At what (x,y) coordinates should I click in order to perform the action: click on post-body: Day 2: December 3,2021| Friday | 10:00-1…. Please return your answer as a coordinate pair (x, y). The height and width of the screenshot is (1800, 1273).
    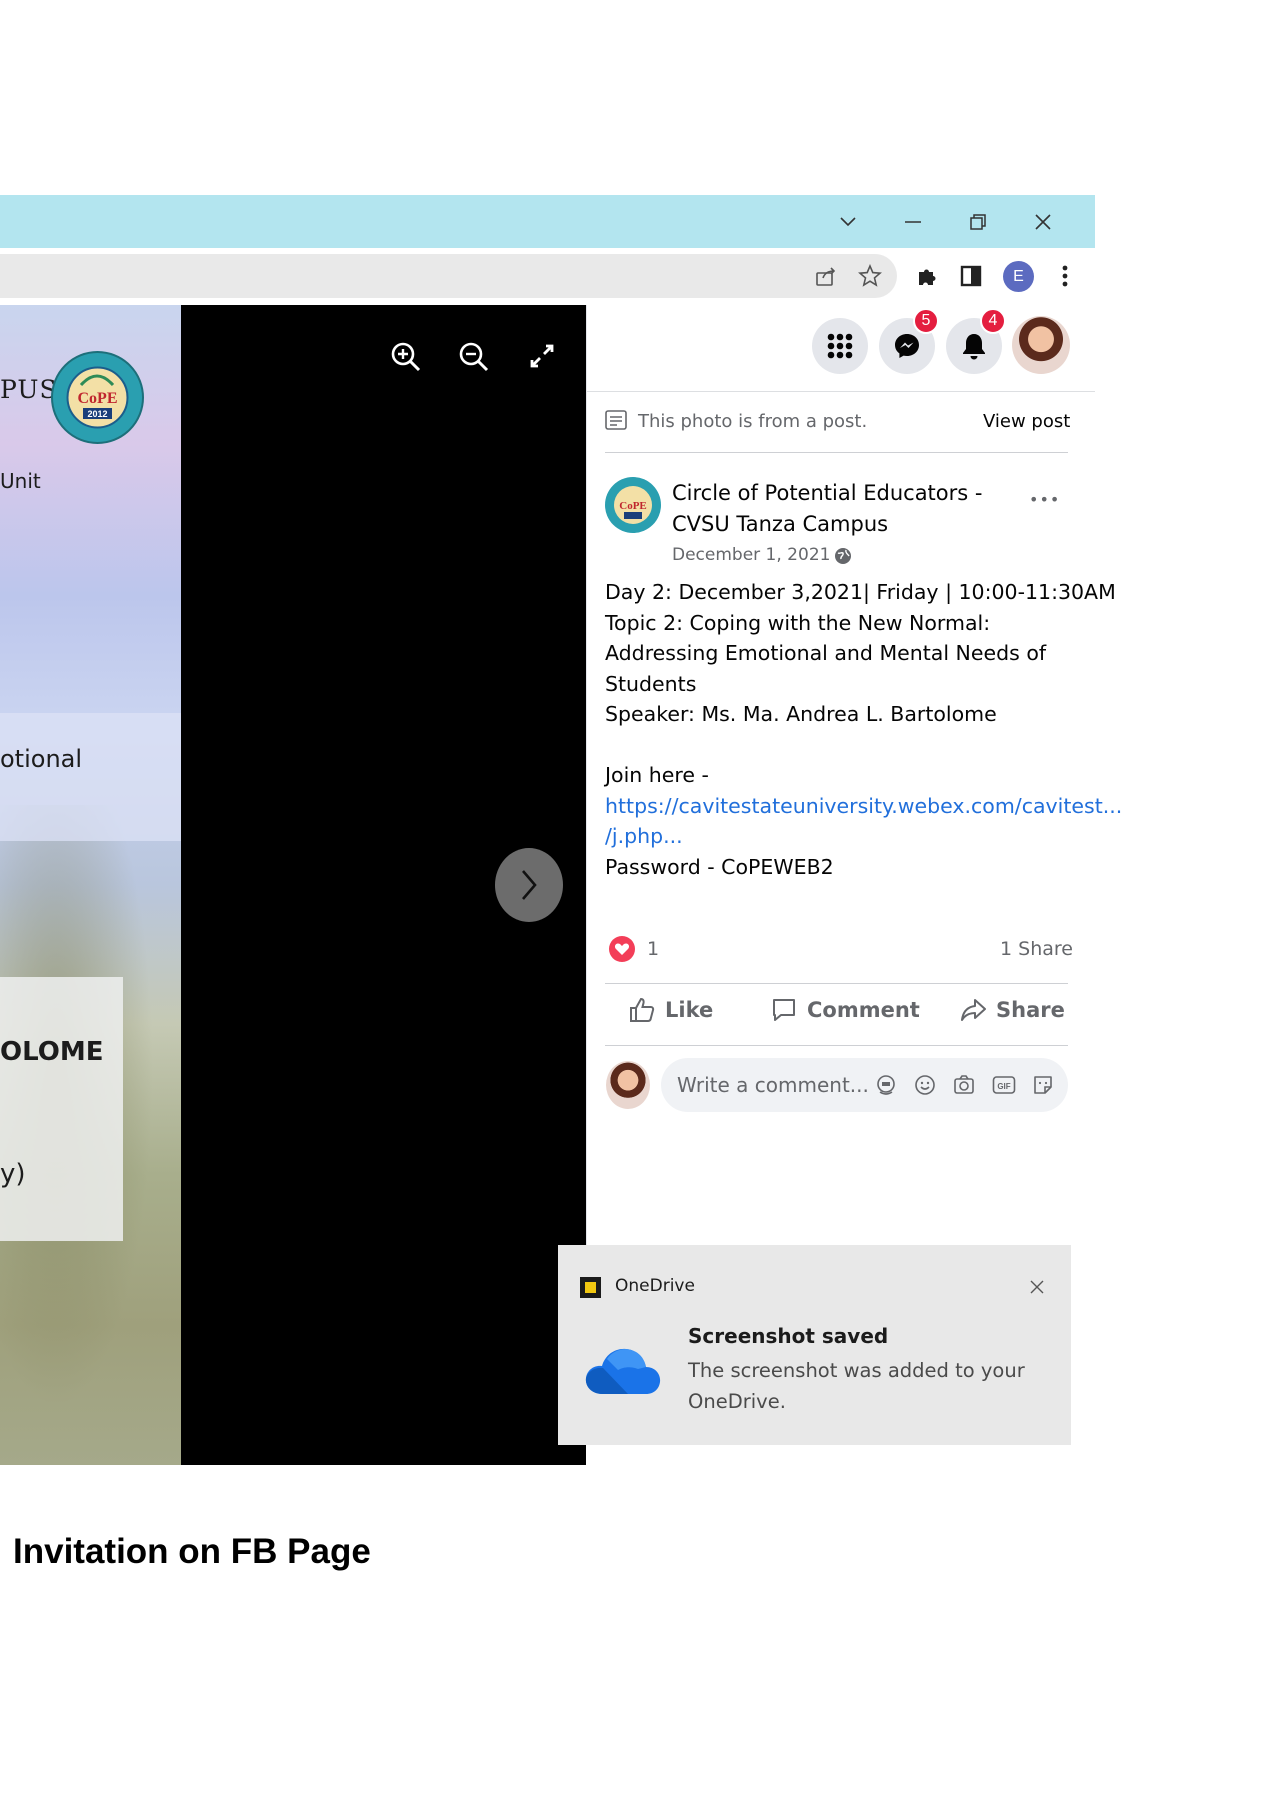
    Looking at the image, I should click on (863, 729).